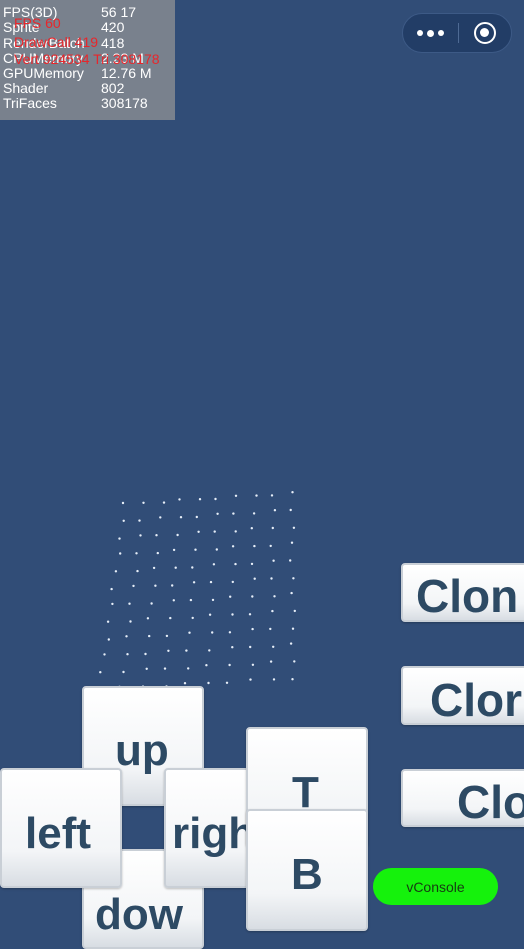  I want to click on down-button-label: dow, so click(139, 914).